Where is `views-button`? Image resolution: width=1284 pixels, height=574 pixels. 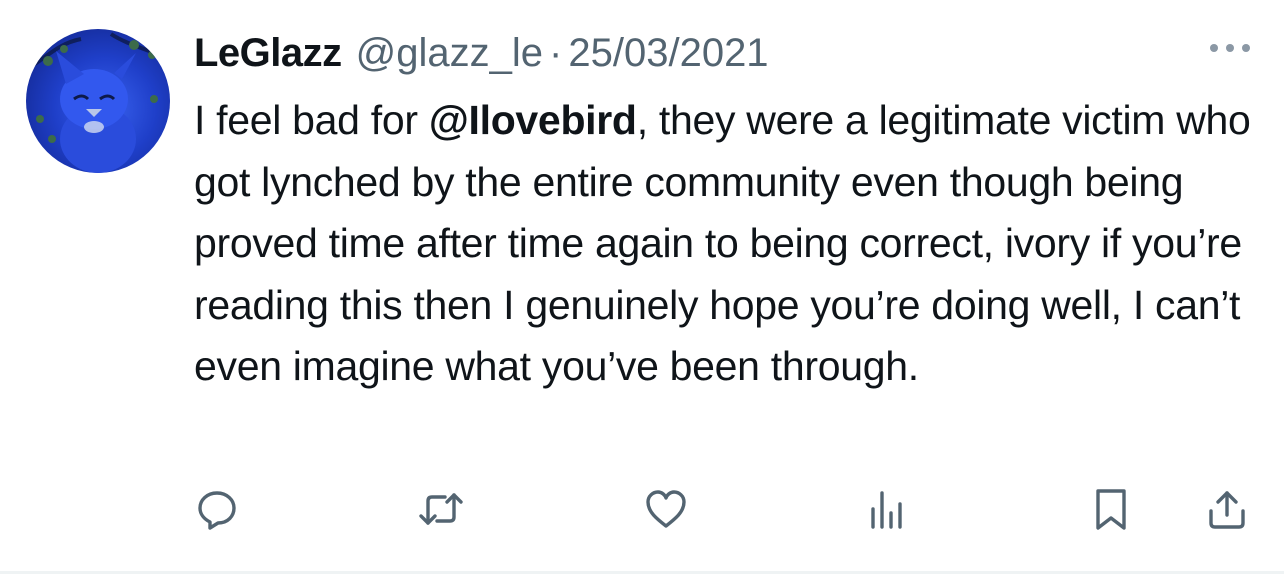
views-button is located at coordinates (887, 509).